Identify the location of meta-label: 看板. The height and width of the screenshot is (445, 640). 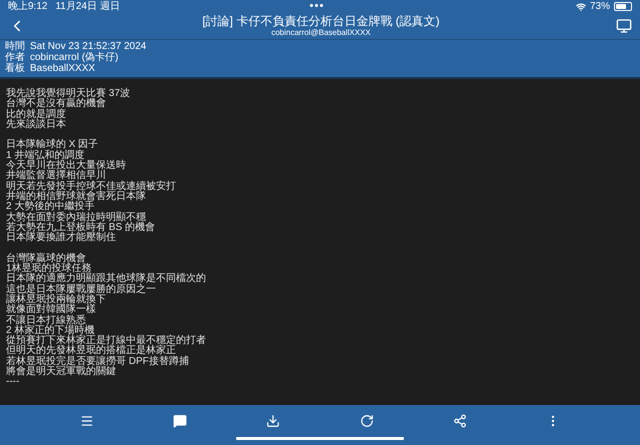
(15, 68).